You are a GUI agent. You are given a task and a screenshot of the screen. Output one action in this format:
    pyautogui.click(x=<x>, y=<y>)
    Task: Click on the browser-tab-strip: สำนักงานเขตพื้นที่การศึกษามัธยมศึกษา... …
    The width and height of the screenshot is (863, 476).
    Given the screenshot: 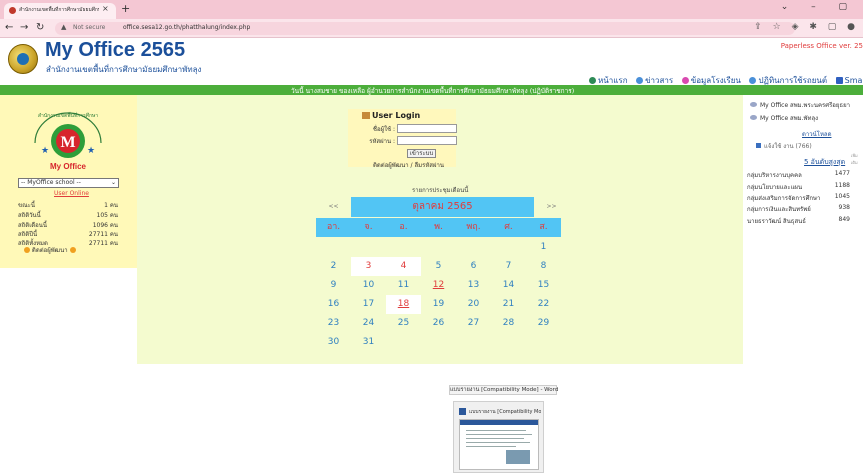 What is the action you would take?
    pyautogui.click(x=431, y=9)
    